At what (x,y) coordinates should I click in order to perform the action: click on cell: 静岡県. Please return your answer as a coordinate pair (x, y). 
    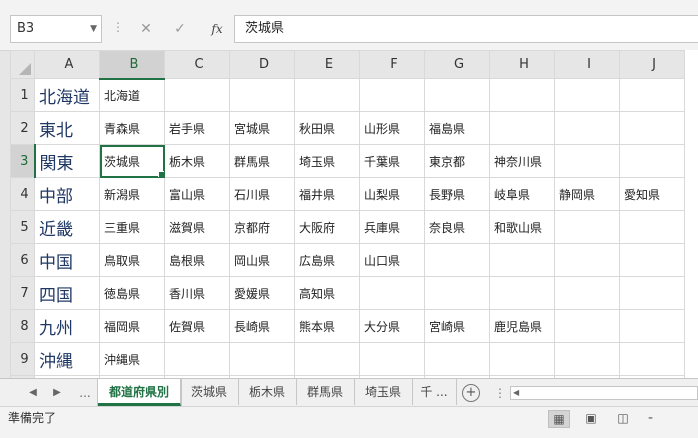
    Looking at the image, I should click on (587, 194).